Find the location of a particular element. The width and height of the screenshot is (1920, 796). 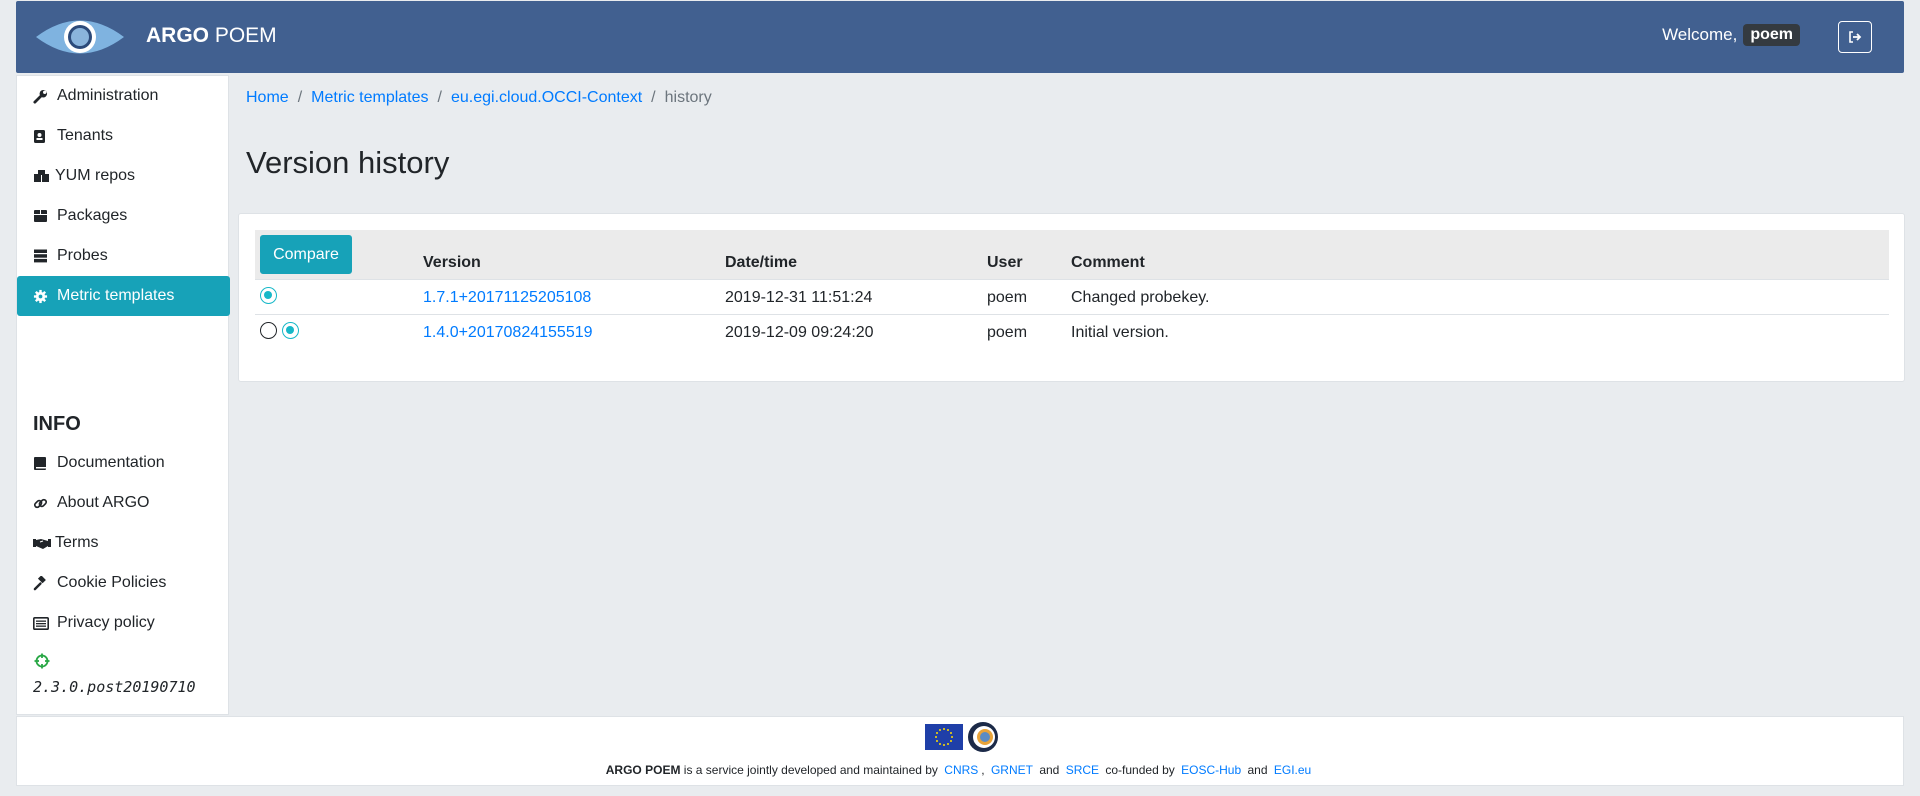

boxes-icon is located at coordinates (43, 176).